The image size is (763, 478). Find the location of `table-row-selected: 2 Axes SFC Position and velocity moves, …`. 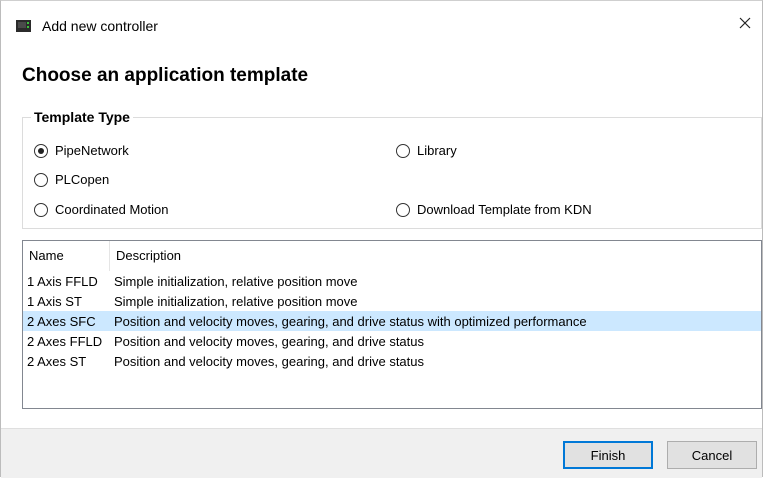

table-row-selected: 2 Axes SFC Position and velocity moves, … is located at coordinates (392, 321).